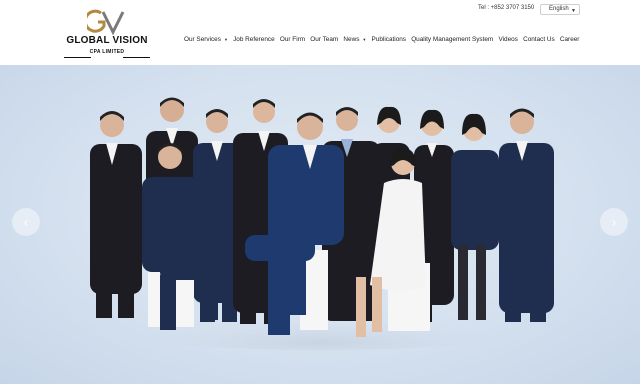 This screenshot has width=640, height=384. I want to click on logo-divider-left, so click(77, 57).